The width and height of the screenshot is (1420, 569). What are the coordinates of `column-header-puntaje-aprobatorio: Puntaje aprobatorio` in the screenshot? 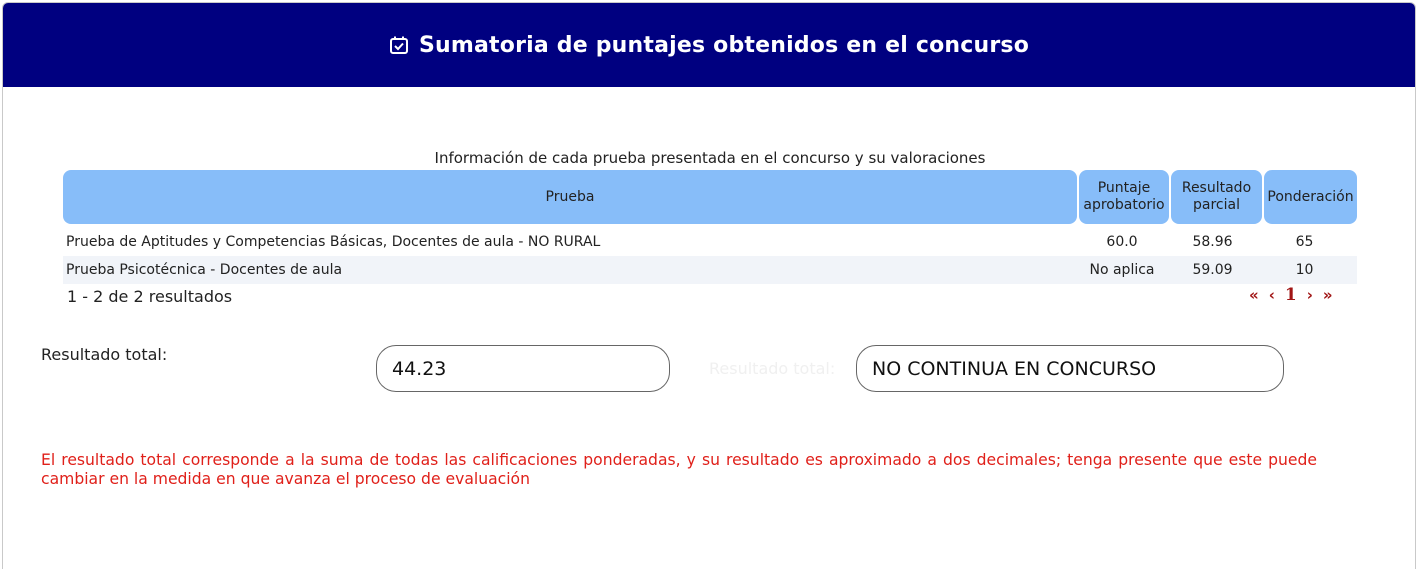 It's located at (1124, 197).